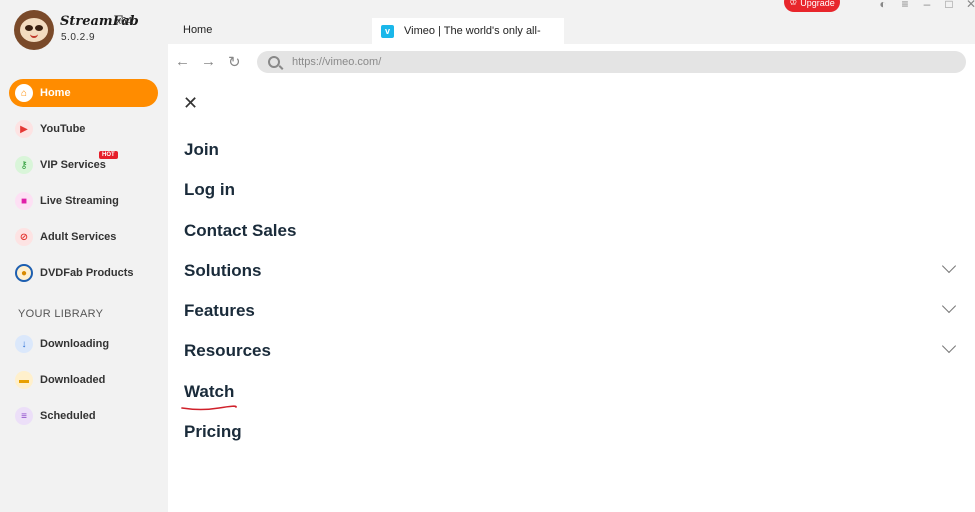 The image size is (975, 512). Describe the element at coordinates (73, 165) in the screenshot. I see `sidebar-item-label: VIP Services` at that location.